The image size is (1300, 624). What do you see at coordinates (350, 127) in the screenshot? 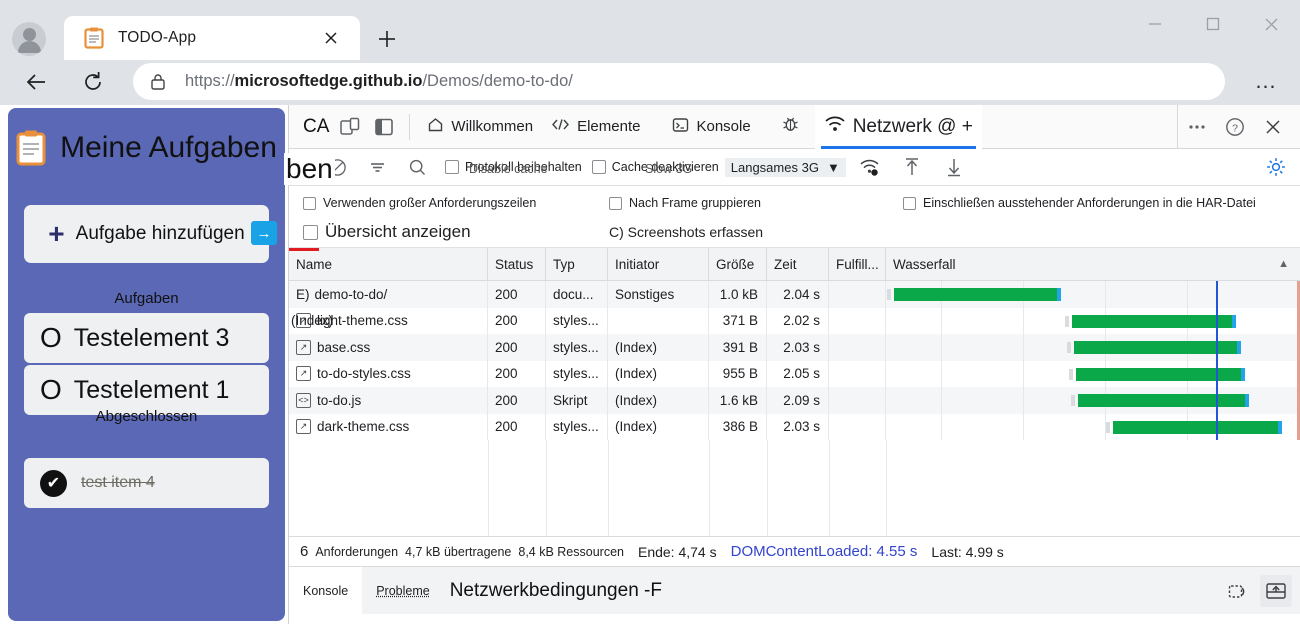
I see `device-toolbar-icon` at bounding box center [350, 127].